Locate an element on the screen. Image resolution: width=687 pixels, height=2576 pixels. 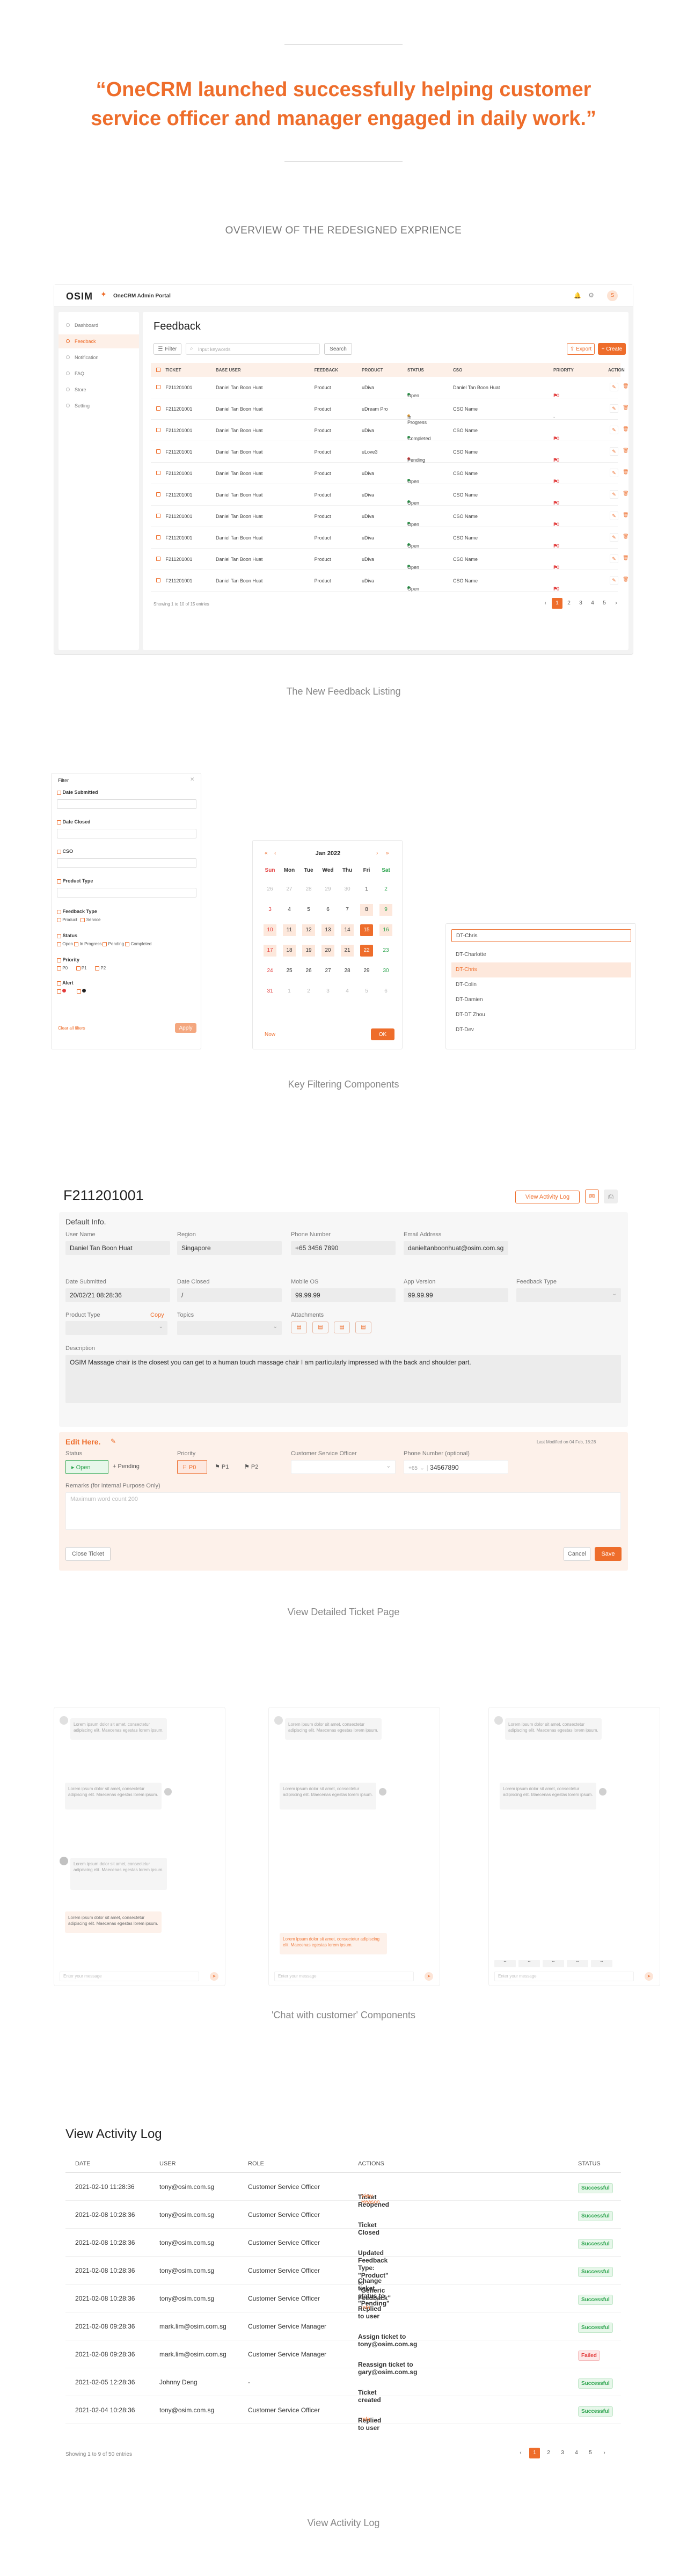
sidebar-item-setting: Setting is located at coordinates (99, 406).